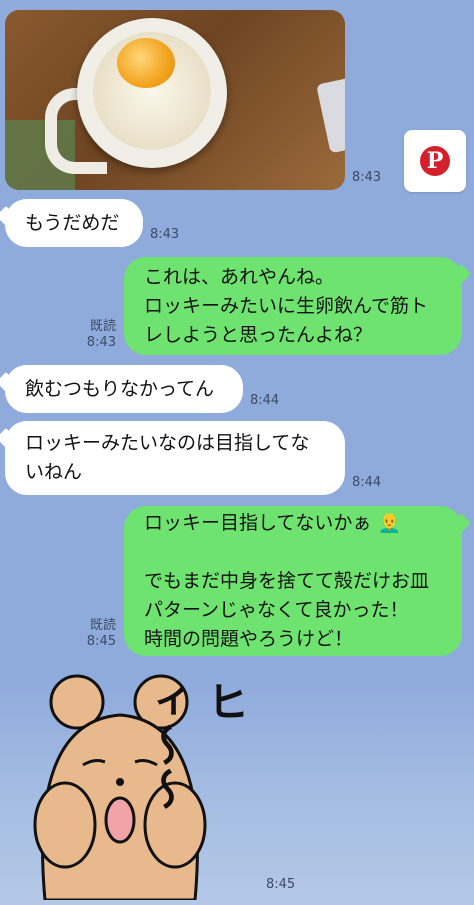  Describe the element at coordinates (175, 458) in the screenshot. I see `message-bubble: ロッキーみたいなのは目指してな いねん` at that location.